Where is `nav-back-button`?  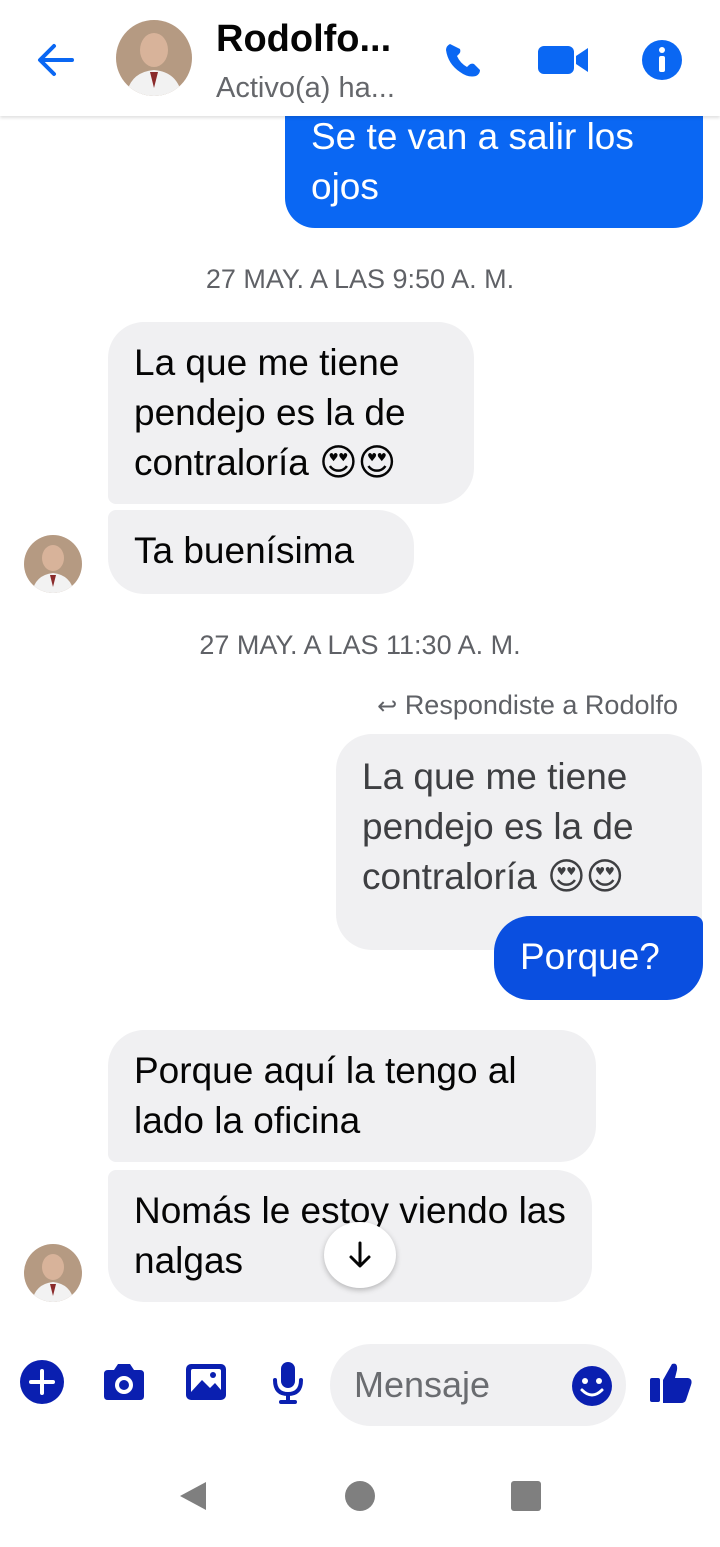
nav-back-button is located at coordinates (192, 1496).